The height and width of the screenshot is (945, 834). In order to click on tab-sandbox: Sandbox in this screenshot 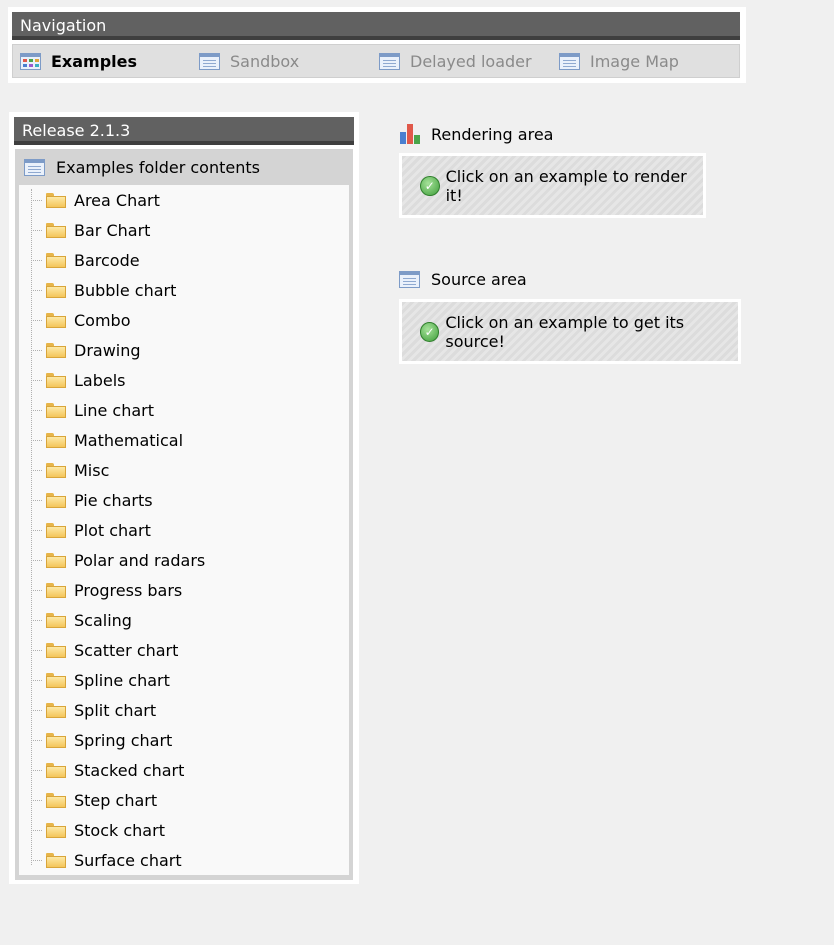, I will do `click(249, 61)`.